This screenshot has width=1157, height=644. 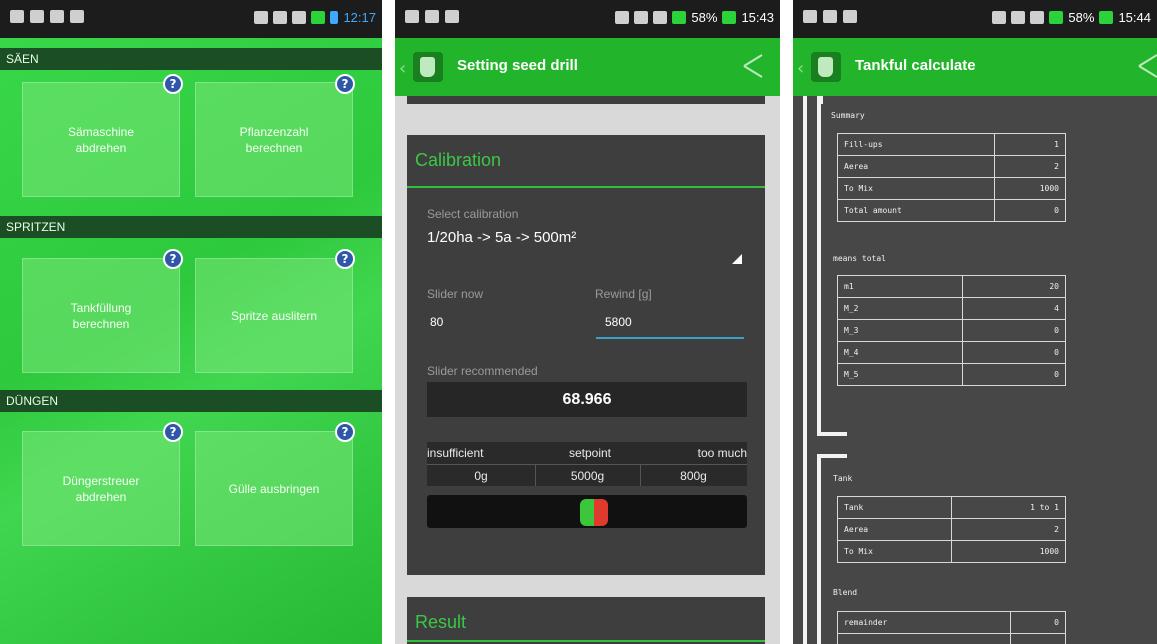 I want to click on range-divider, so click(x=587, y=464).